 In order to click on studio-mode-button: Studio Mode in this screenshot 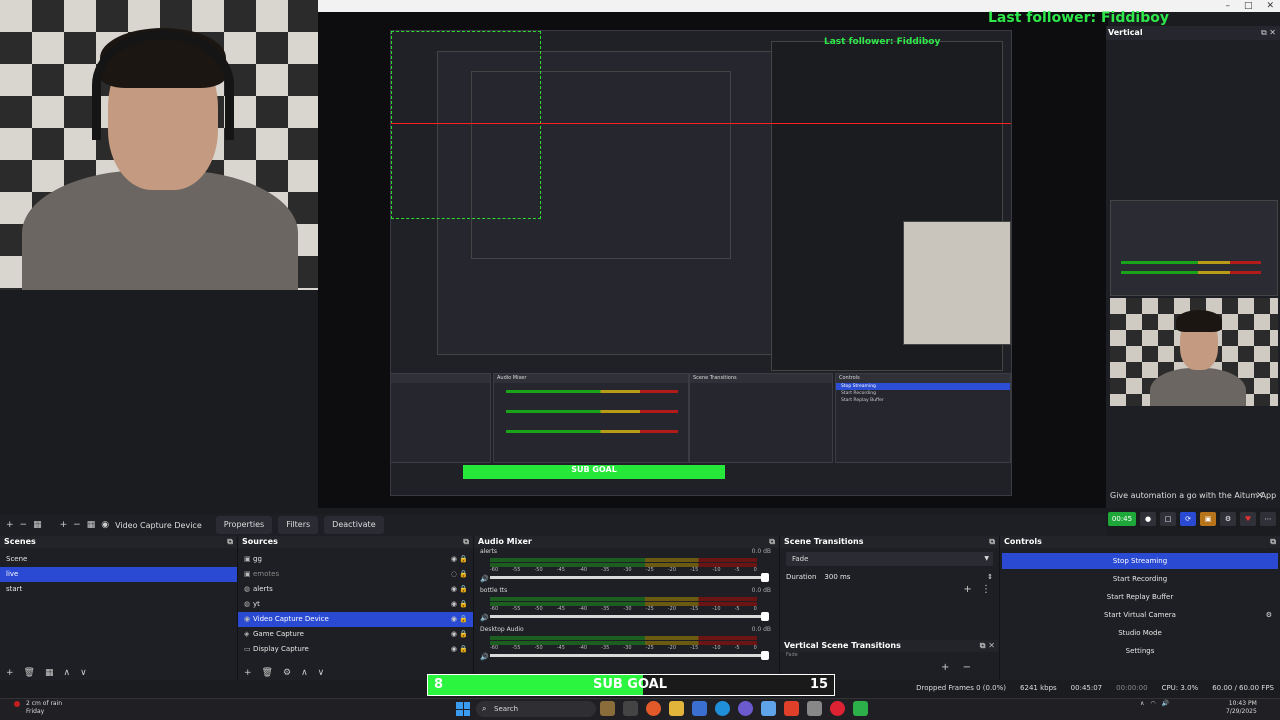, I will do `click(1140, 633)`.